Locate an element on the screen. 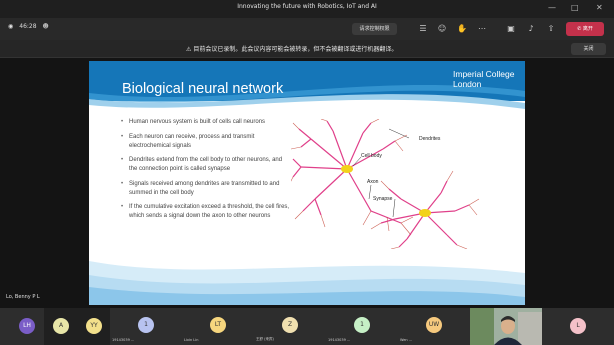  presenter-video-feed is located at coordinates (506, 326).